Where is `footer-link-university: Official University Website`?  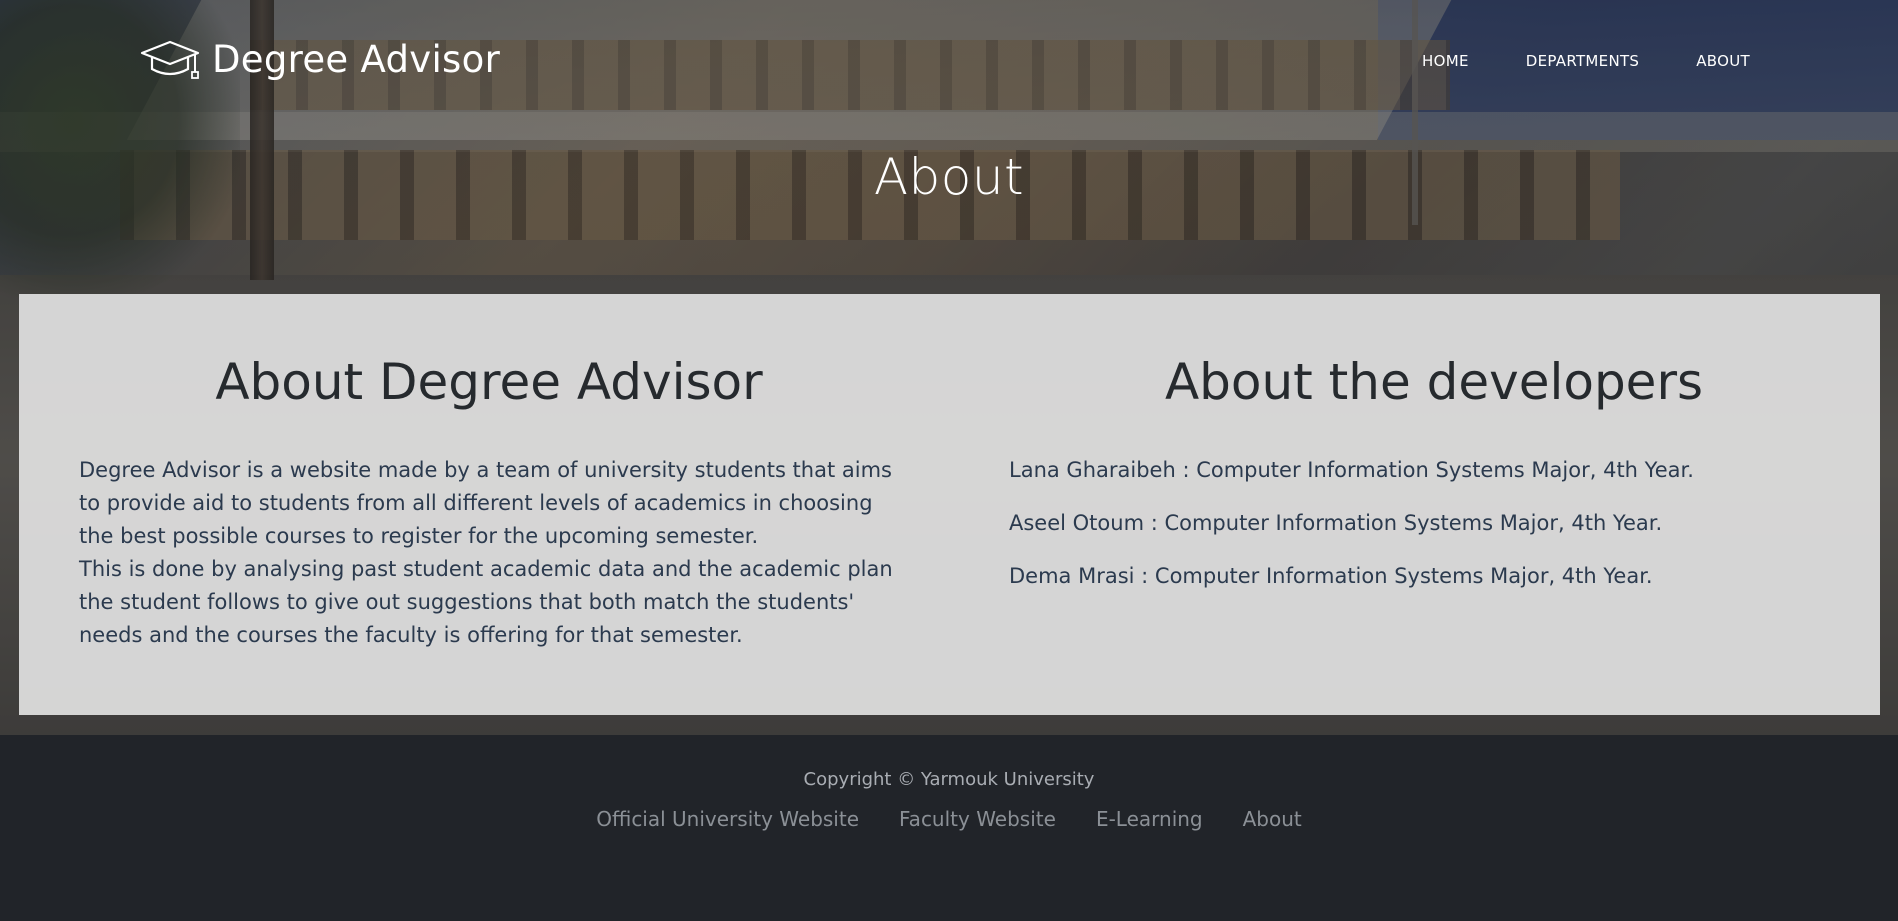
footer-link-university: Official University Website is located at coordinates (727, 819).